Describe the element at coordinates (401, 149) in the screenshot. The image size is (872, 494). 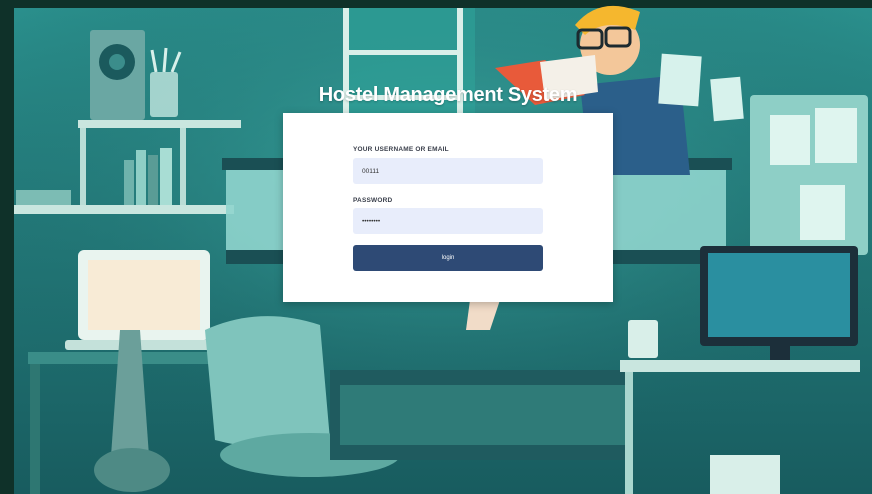
I see `username-label: YOUR USERNAME OR EMAIL` at that location.